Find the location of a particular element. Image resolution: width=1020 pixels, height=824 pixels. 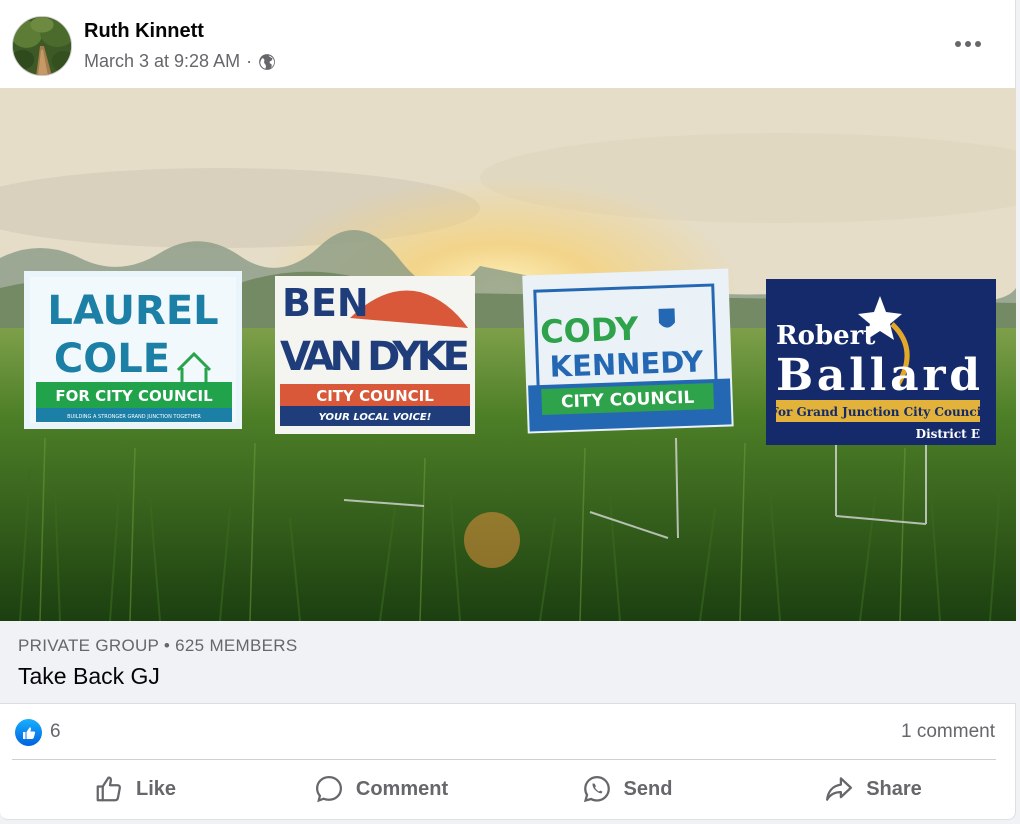

share-button: Share is located at coordinates (873, 789).